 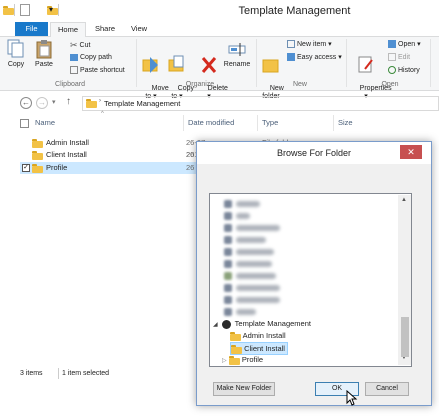 I want to click on open-group-label: Open, so click(x=390, y=84).